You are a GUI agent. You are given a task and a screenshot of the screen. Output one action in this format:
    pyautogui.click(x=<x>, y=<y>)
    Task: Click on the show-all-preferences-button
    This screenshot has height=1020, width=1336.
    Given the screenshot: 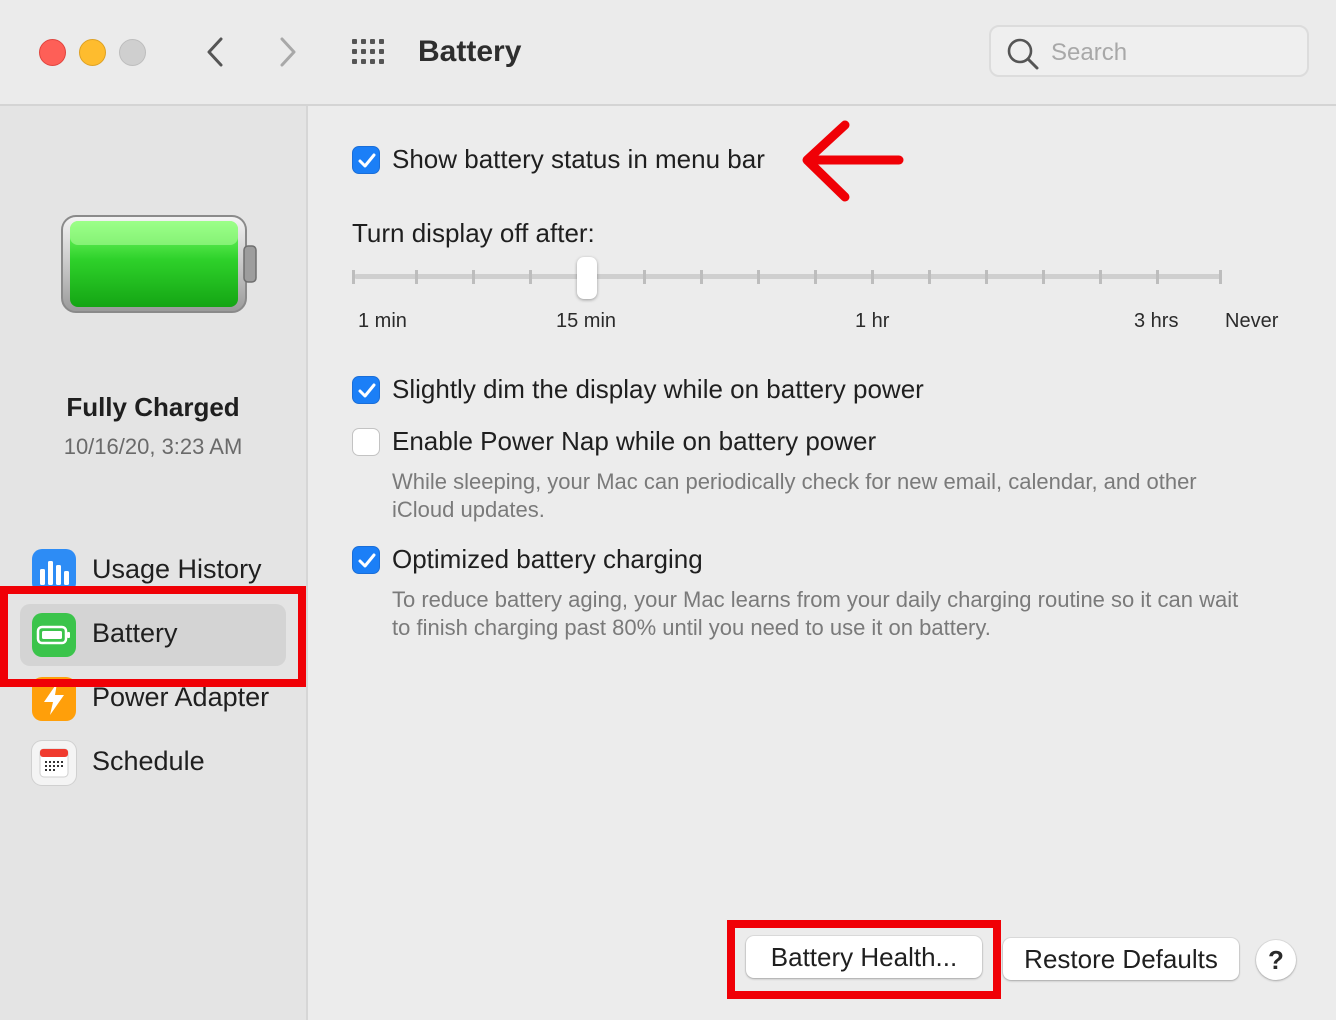 What is the action you would take?
    pyautogui.click(x=370, y=52)
    